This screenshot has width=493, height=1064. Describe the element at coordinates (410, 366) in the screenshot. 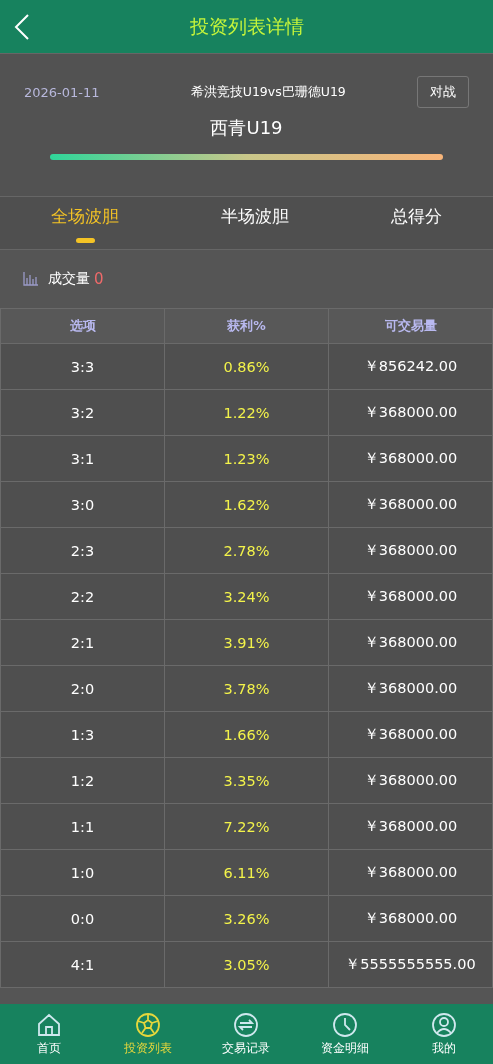

I see `table-cell: ￥856242.00` at that location.